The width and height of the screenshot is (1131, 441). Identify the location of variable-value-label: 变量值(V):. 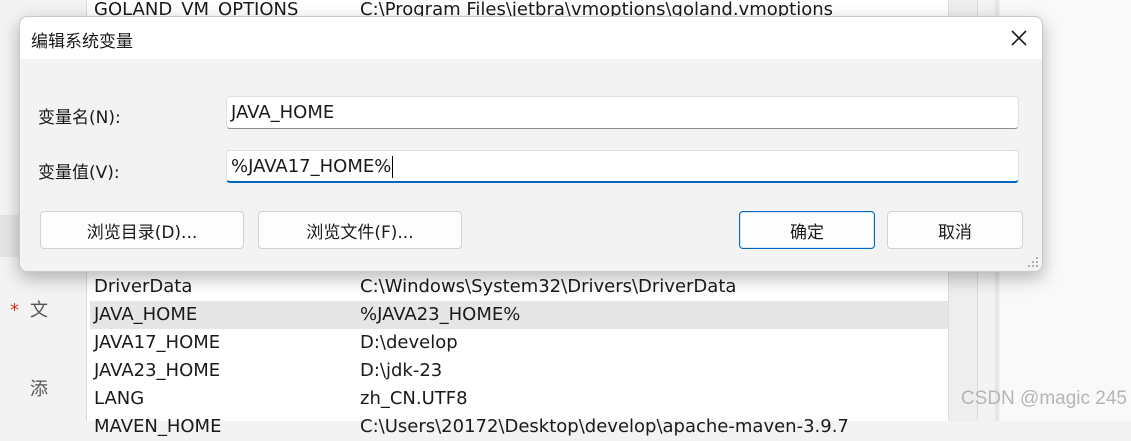
(79, 173).